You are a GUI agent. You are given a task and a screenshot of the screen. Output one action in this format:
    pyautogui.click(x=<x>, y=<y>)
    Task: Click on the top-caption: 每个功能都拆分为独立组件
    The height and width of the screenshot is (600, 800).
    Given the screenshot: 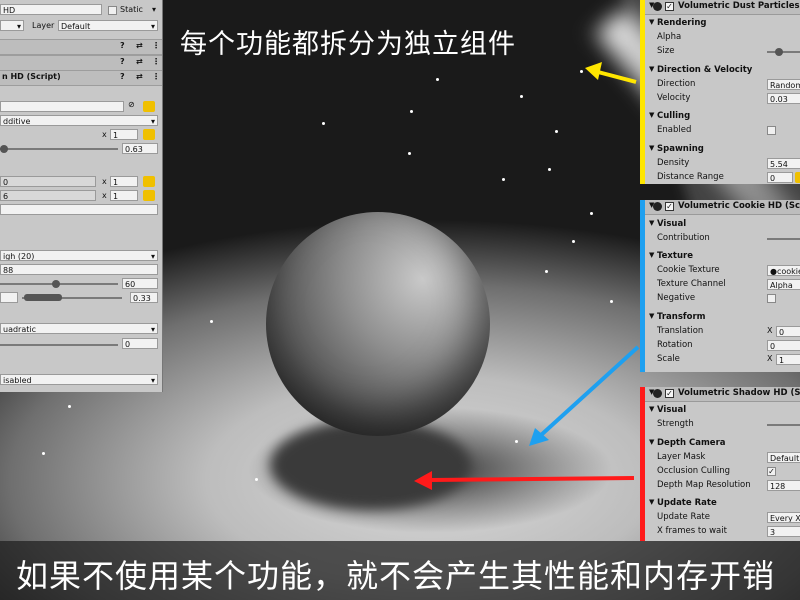 What is the action you would take?
    pyautogui.click(x=348, y=44)
    